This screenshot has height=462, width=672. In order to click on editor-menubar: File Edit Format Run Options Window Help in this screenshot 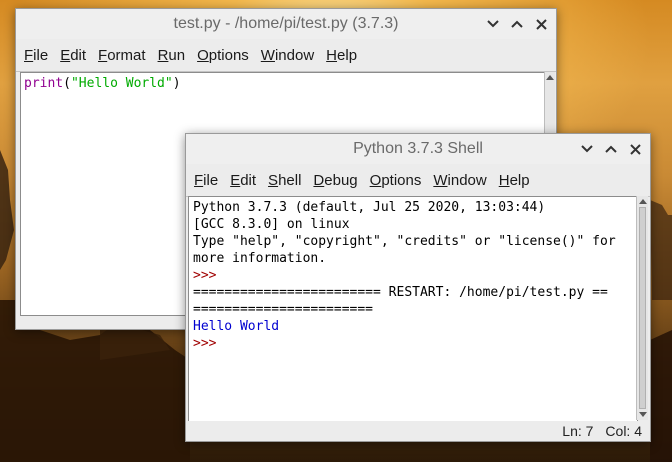, I will do `click(286, 55)`.